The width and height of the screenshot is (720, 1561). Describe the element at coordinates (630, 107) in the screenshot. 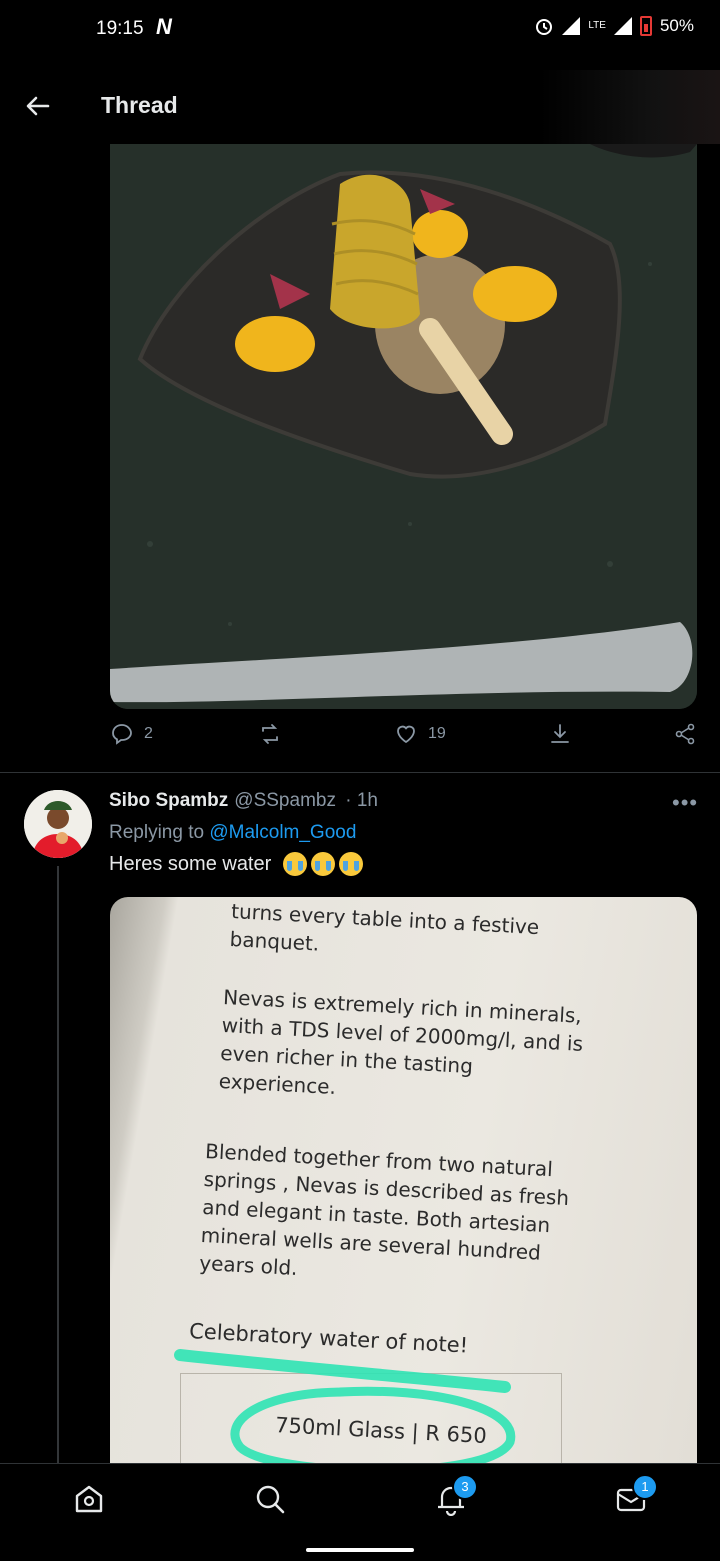

I see `header-shadow` at that location.